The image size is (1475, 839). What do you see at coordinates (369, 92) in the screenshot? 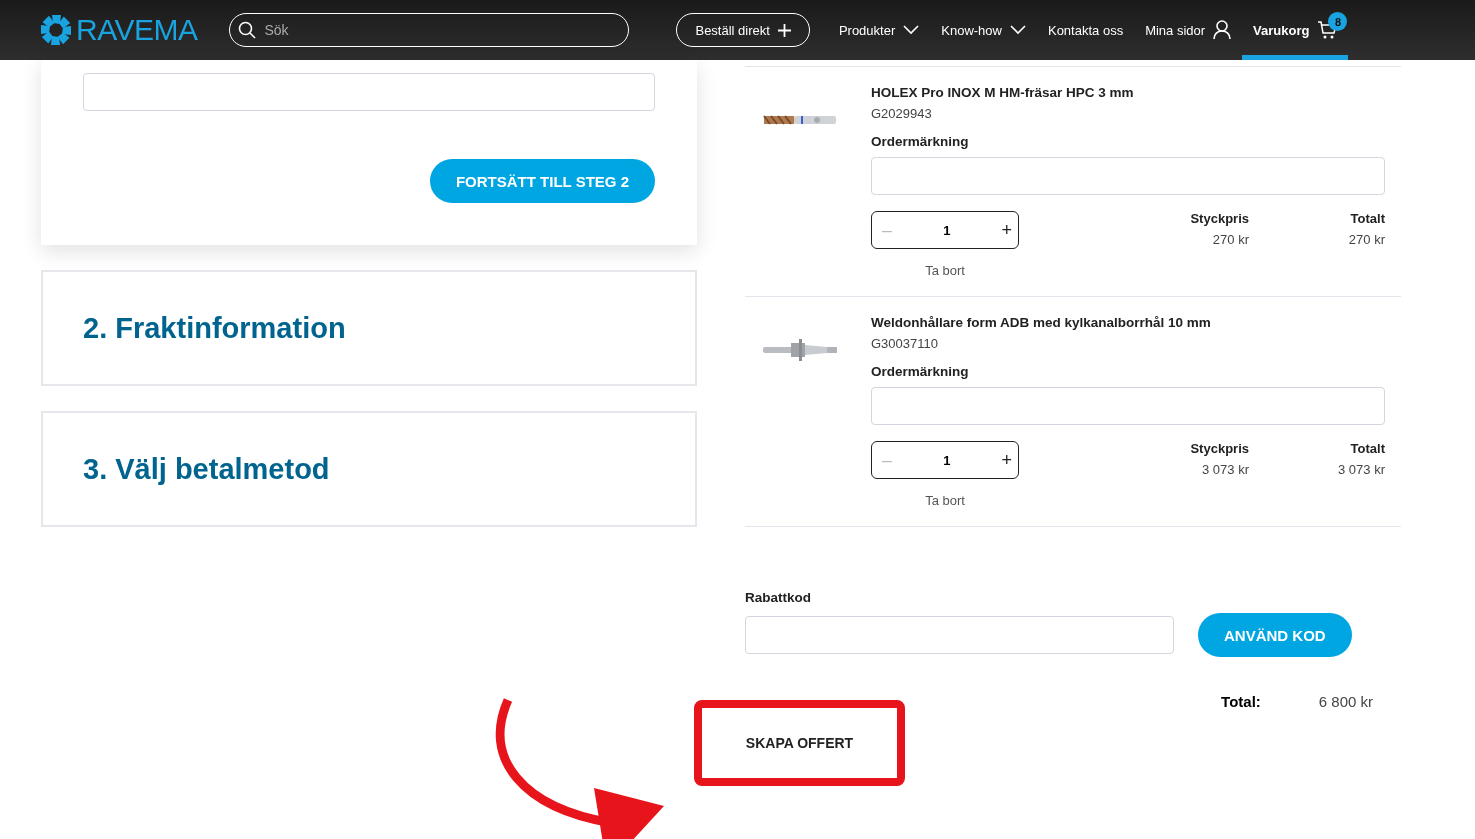
I see `input-field` at bounding box center [369, 92].